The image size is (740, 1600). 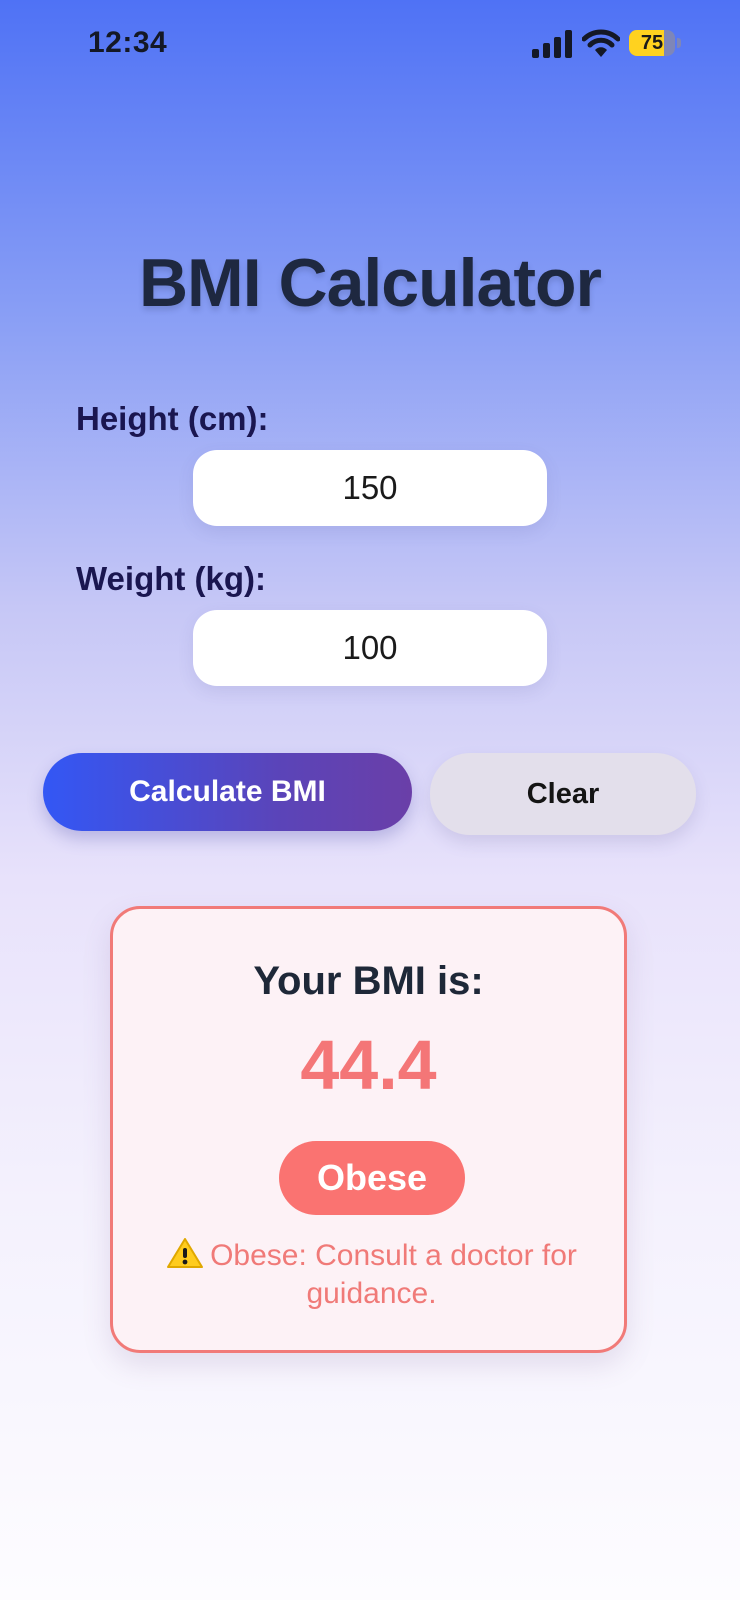 What do you see at coordinates (370, 44) in the screenshot?
I see `status-bar: 12:34 75` at bounding box center [370, 44].